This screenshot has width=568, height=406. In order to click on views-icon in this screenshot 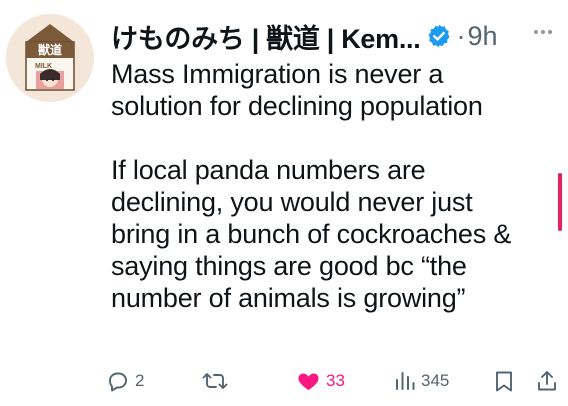, I will do `click(405, 381)`.